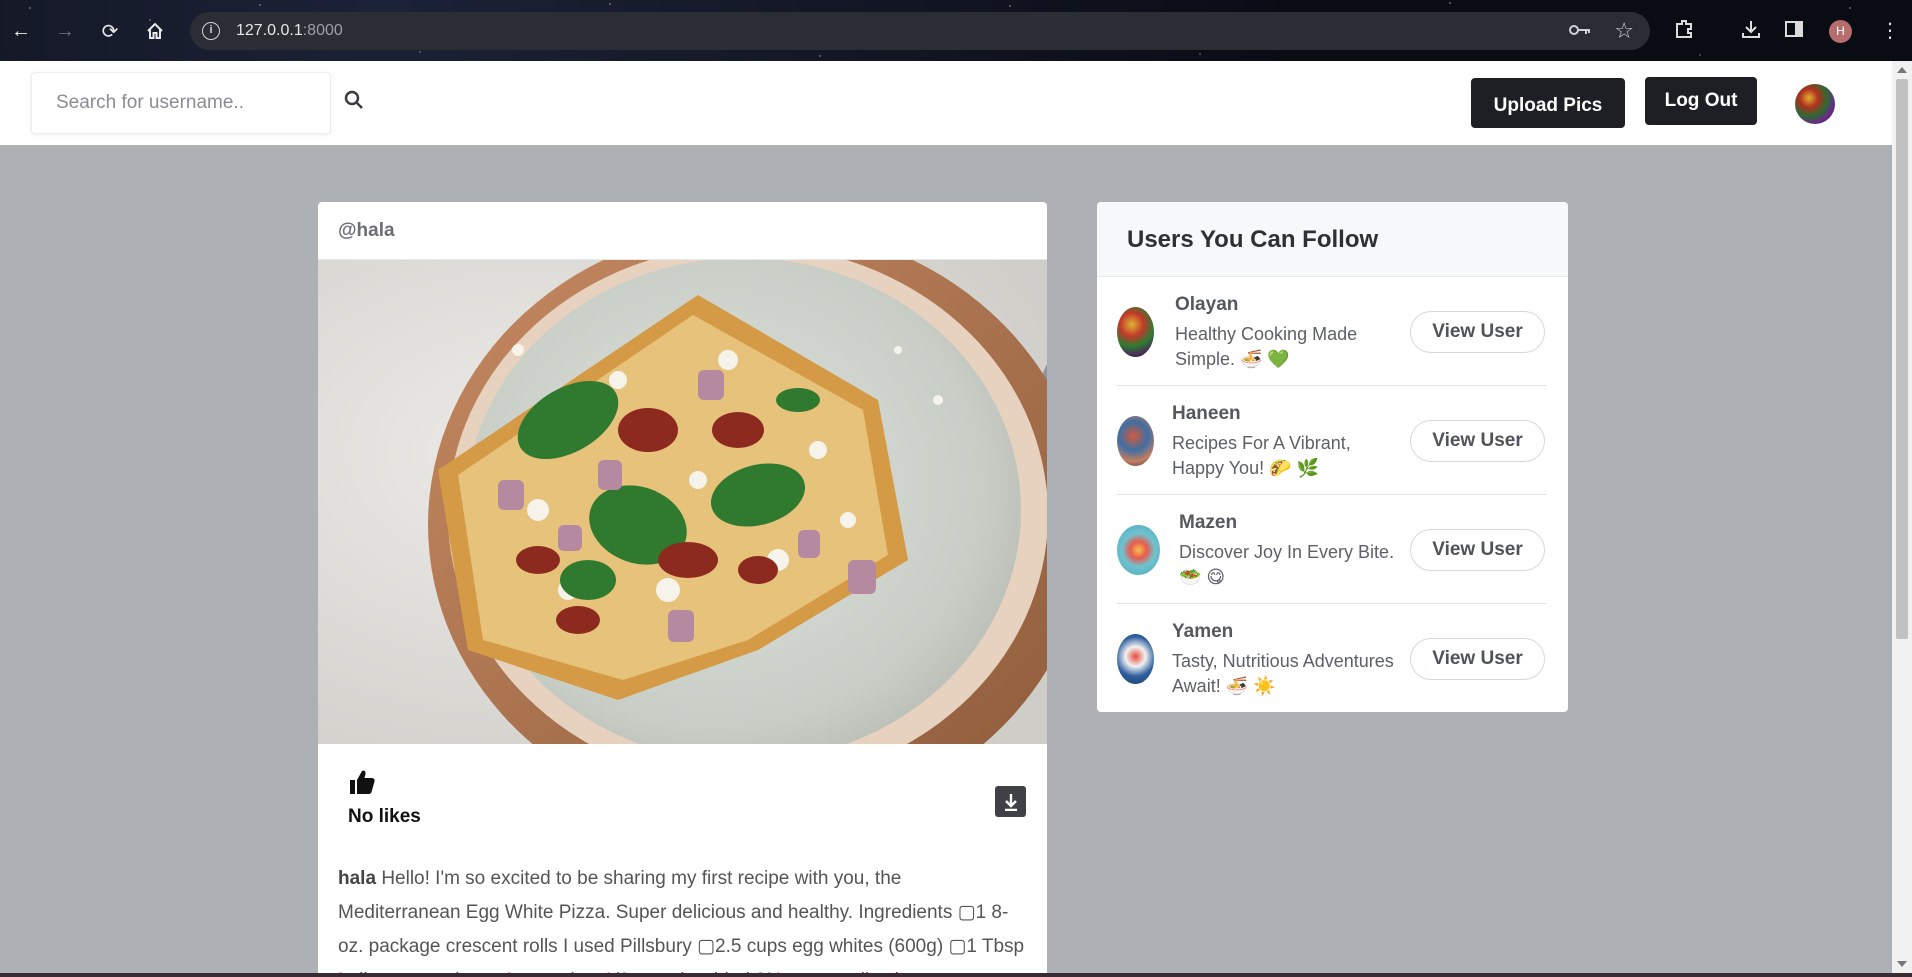 Image resolution: width=1912 pixels, height=977 pixels. I want to click on forward-arrow-icon: →, so click(65, 31).